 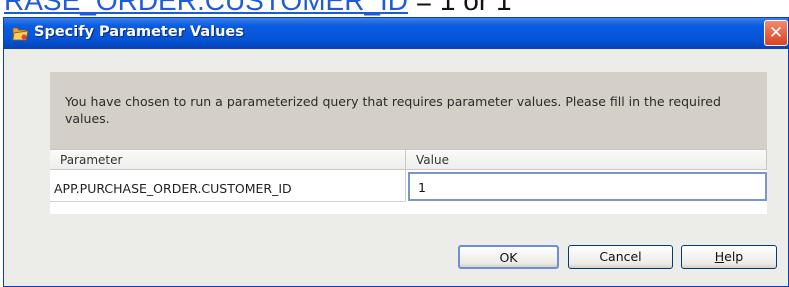 What do you see at coordinates (228, 186) in the screenshot?
I see `parameter-name-cell: APP.PURCHASE_ORDER.CUSTOMER_ID` at bounding box center [228, 186].